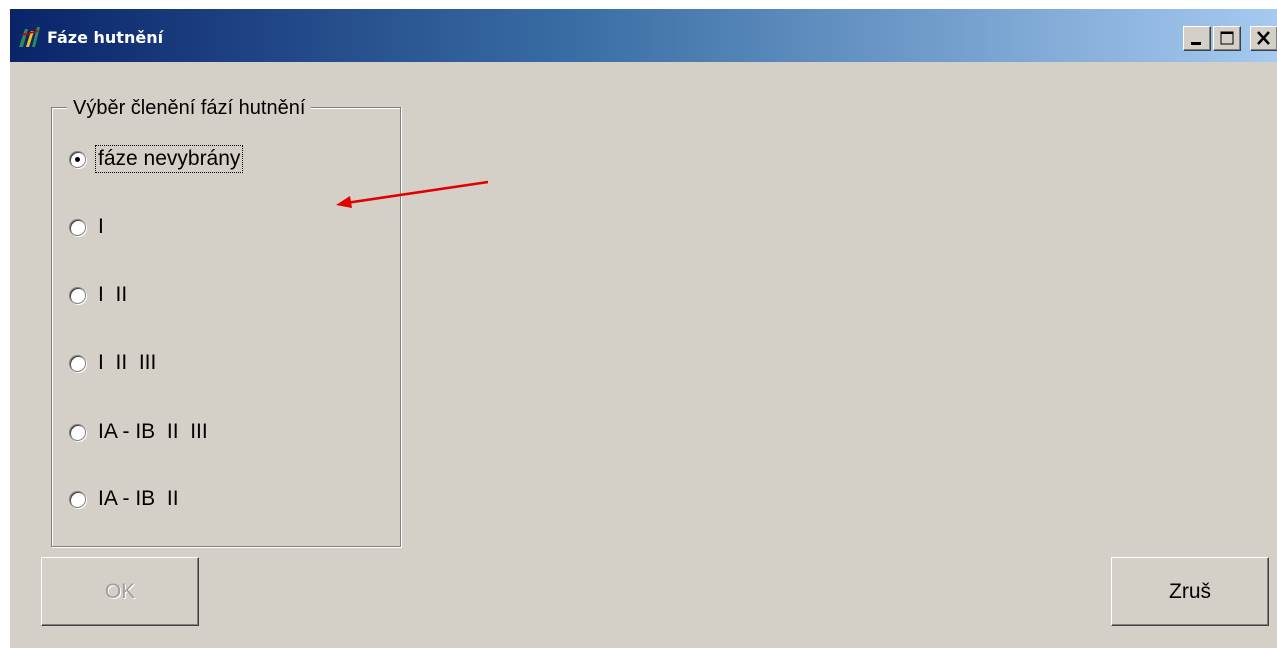  What do you see at coordinates (153, 431) in the screenshot?
I see `radio-label: IA - IB II III` at bounding box center [153, 431].